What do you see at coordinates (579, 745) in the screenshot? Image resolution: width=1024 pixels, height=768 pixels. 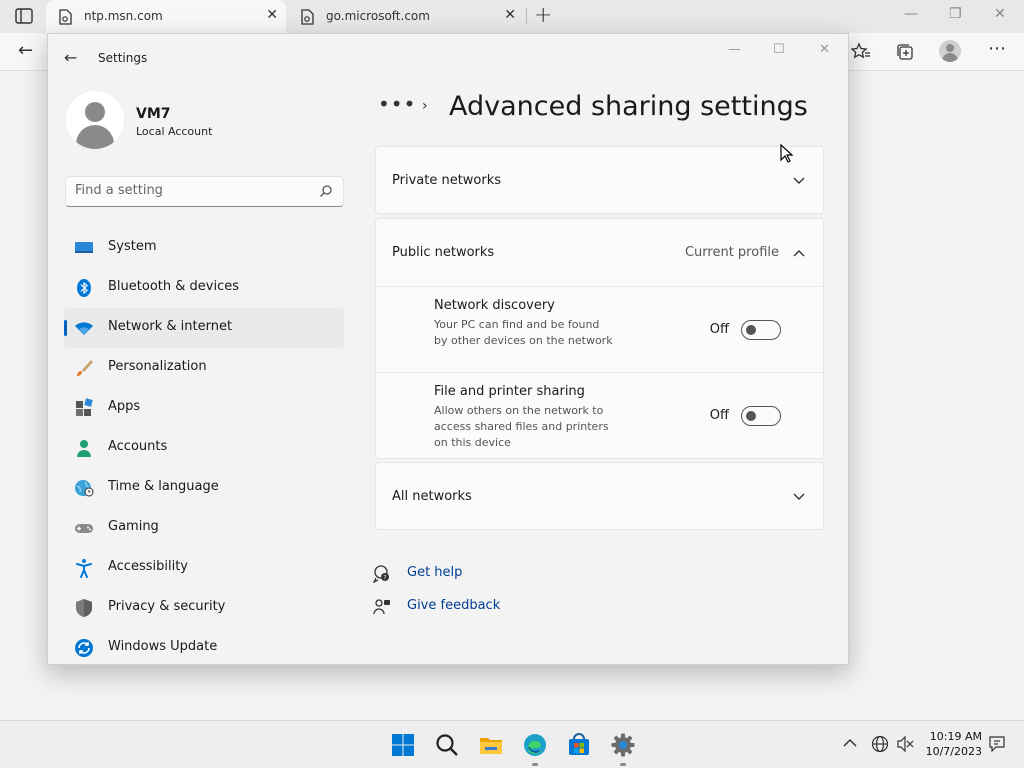 I see `store-icon` at bounding box center [579, 745].